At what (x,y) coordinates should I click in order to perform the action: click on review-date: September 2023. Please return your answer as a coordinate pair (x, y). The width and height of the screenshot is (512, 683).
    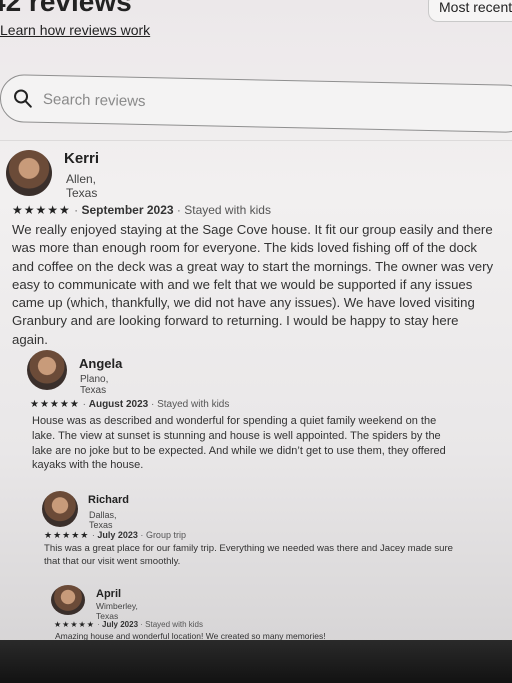
    Looking at the image, I should click on (127, 210).